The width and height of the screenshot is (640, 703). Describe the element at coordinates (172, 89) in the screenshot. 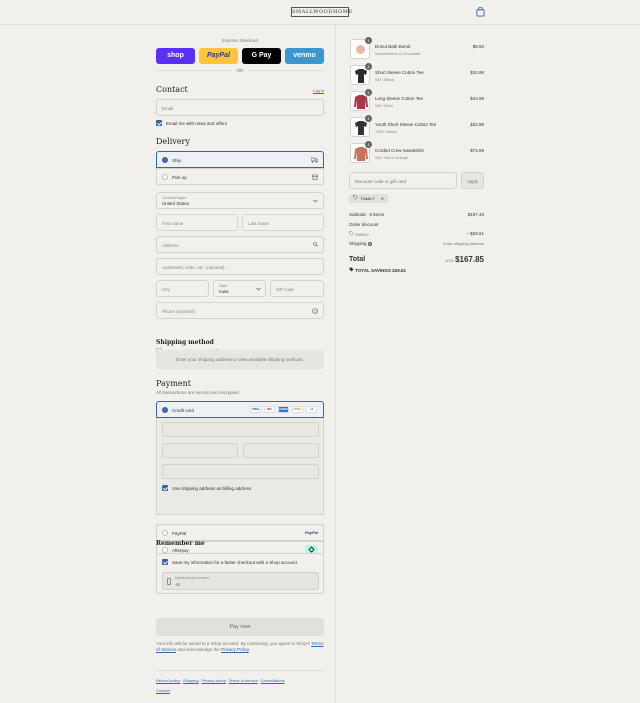

I see `contact-title: Contact` at that location.